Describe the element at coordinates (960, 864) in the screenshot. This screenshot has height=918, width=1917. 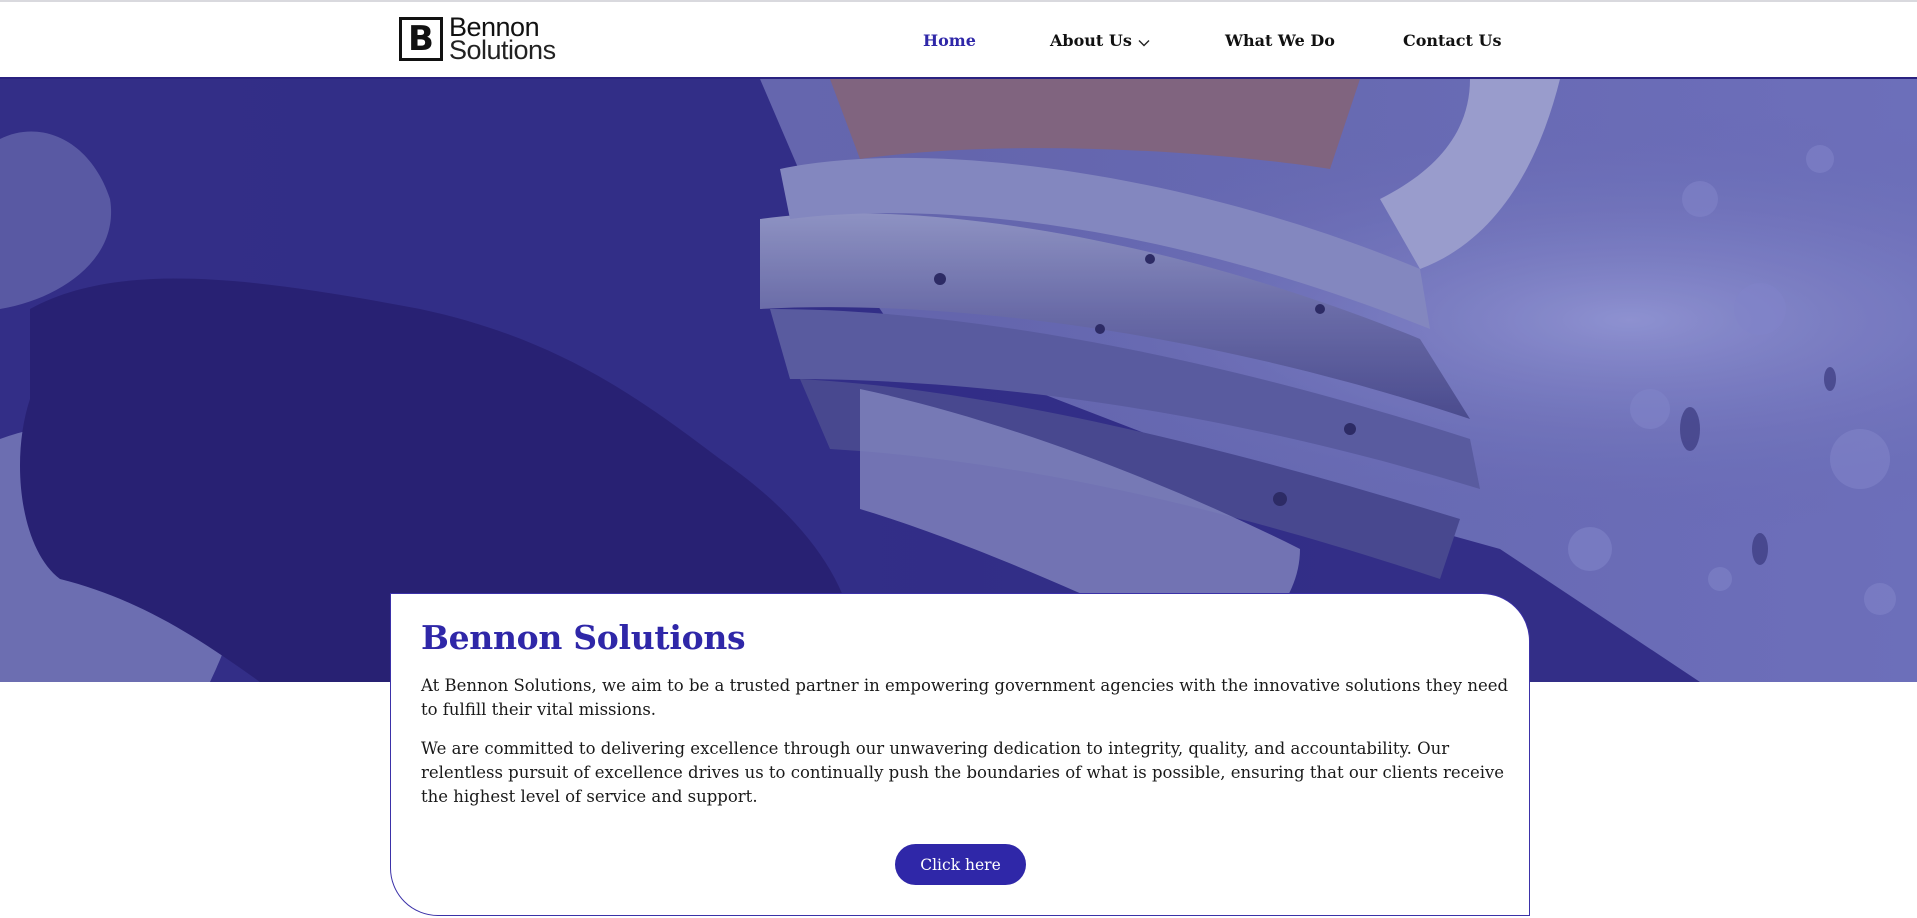
I see `click-here-button: Click here` at that location.